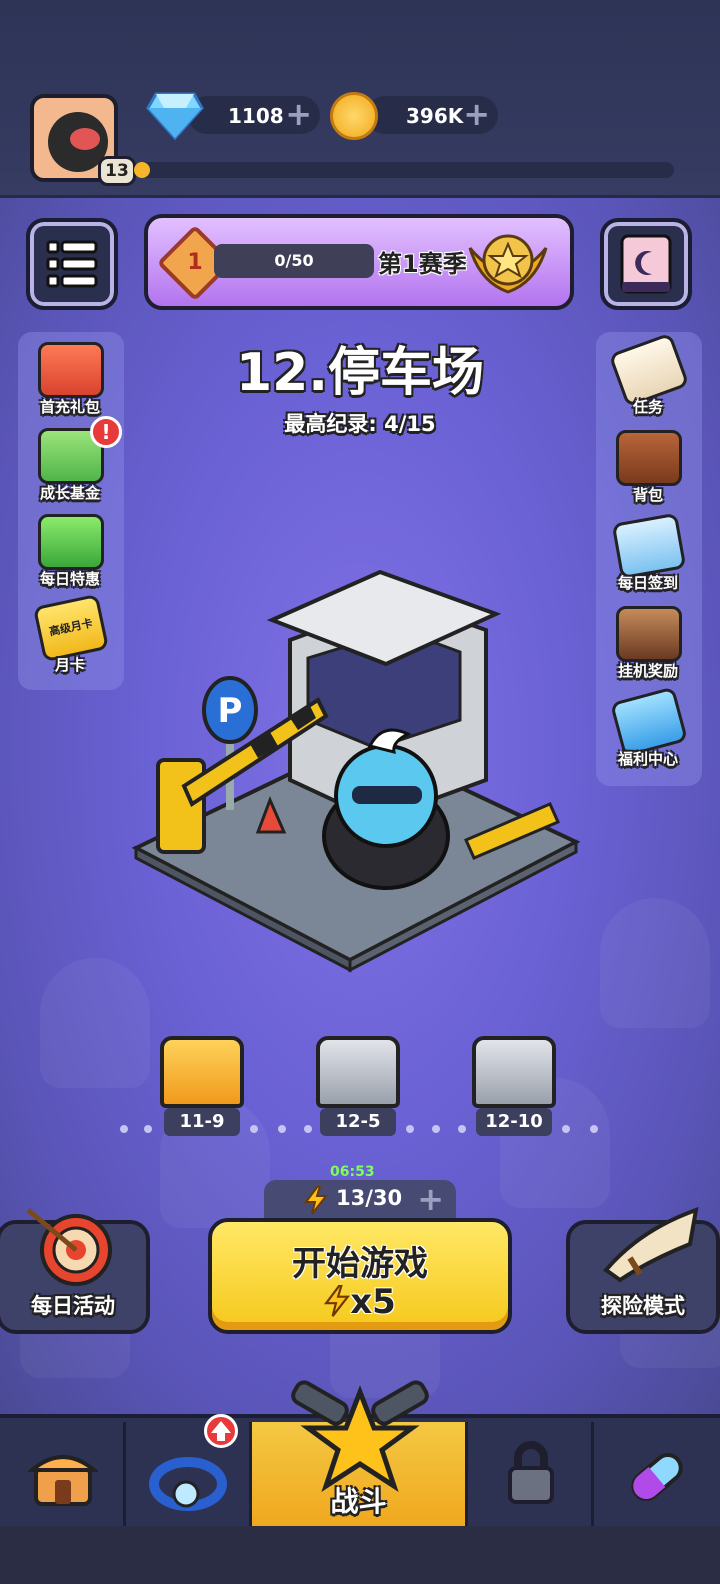 The image size is (720, 1584). I want to click on daily-activity-button: 每日活动, so click(75, 1271).